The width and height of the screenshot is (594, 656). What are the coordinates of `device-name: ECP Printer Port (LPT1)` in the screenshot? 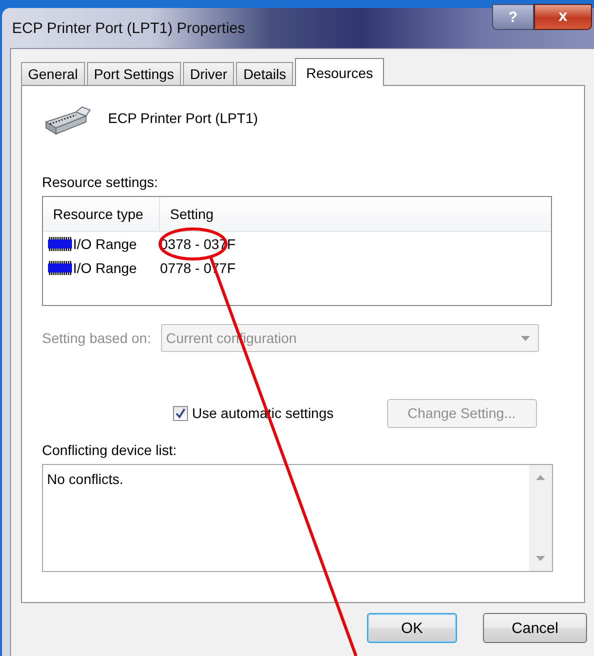 It's located at (183, 118).